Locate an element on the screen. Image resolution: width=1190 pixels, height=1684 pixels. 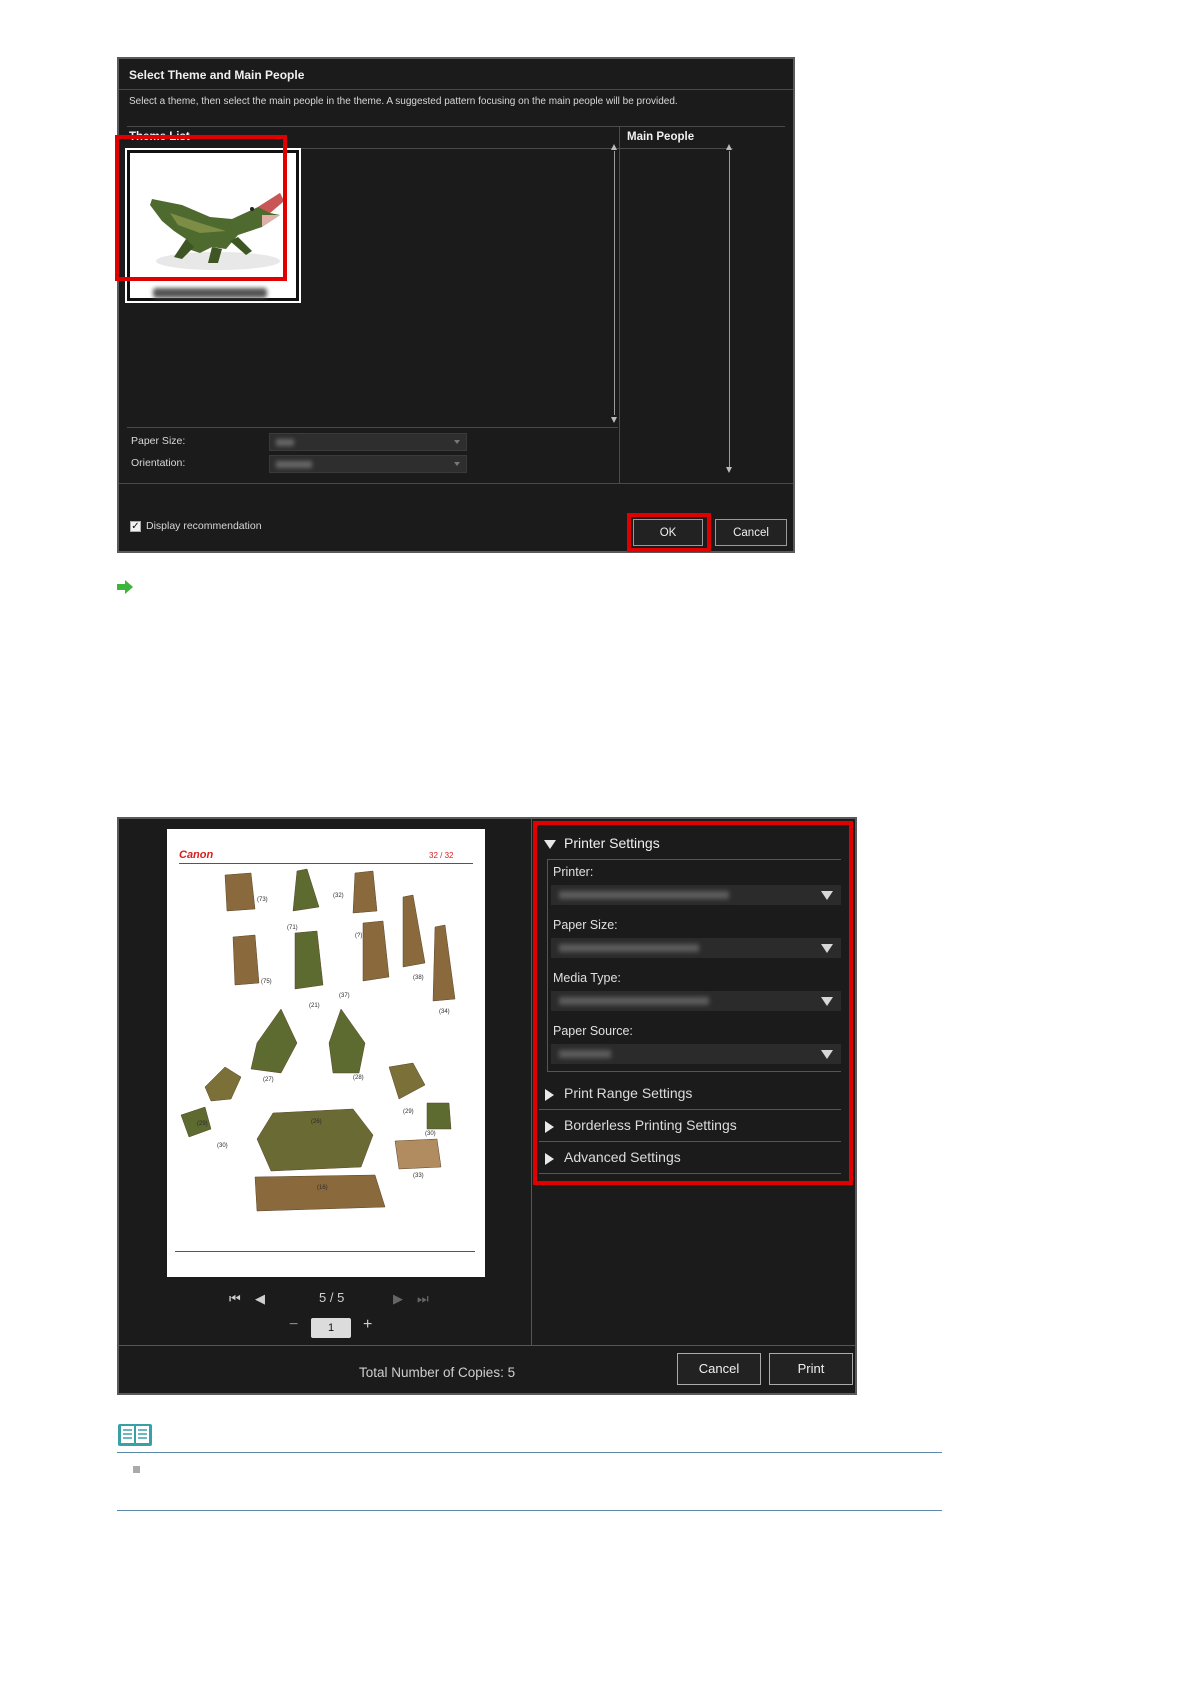
note-top-rule is located at coordinates (529, 1452).